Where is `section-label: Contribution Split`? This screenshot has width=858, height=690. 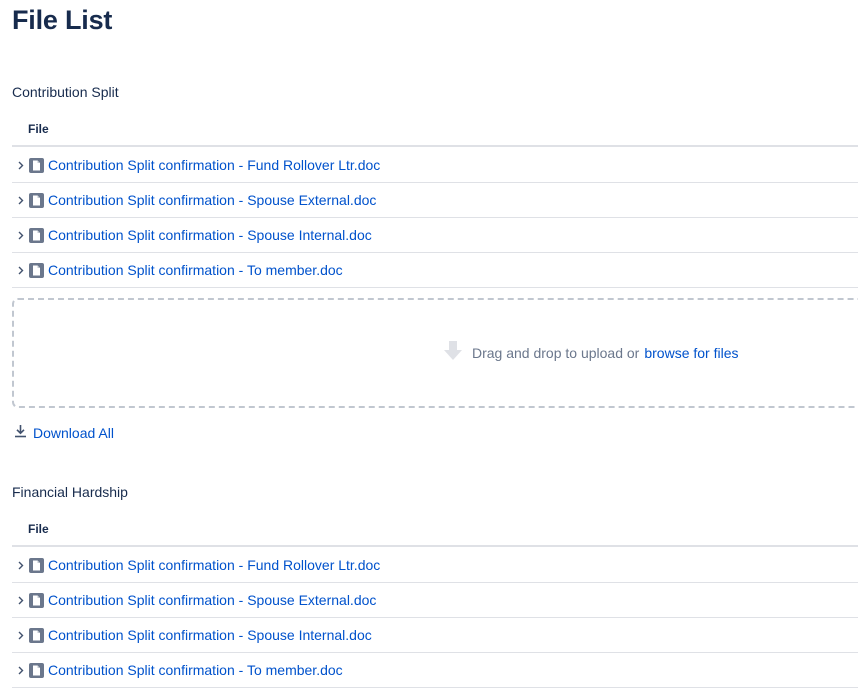 section-label: Contribution Split is located at coordinates (65, 92).